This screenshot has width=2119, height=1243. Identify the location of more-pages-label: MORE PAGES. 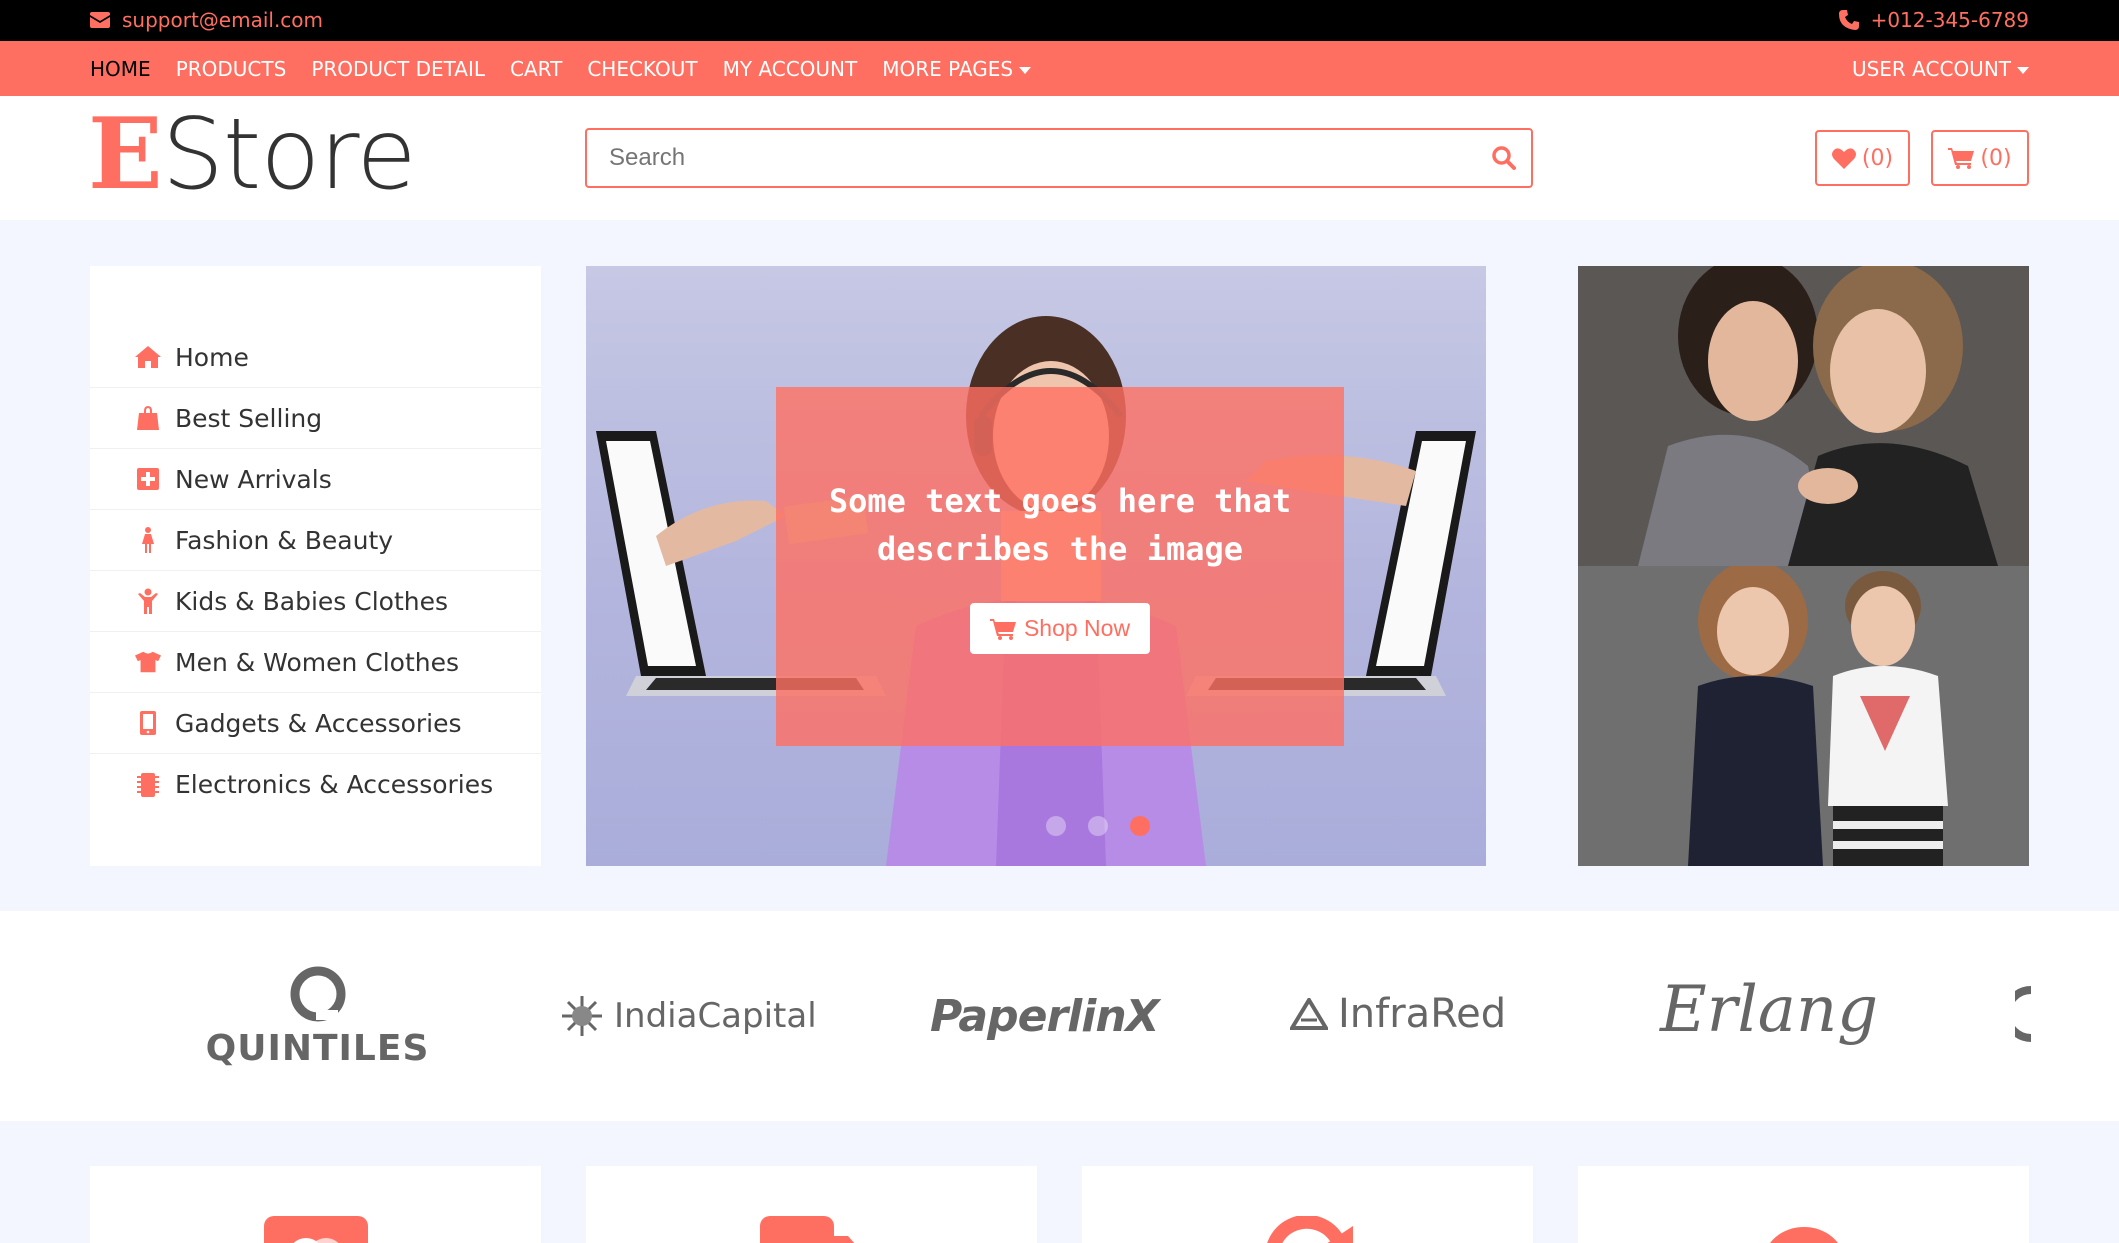
(948, 69).